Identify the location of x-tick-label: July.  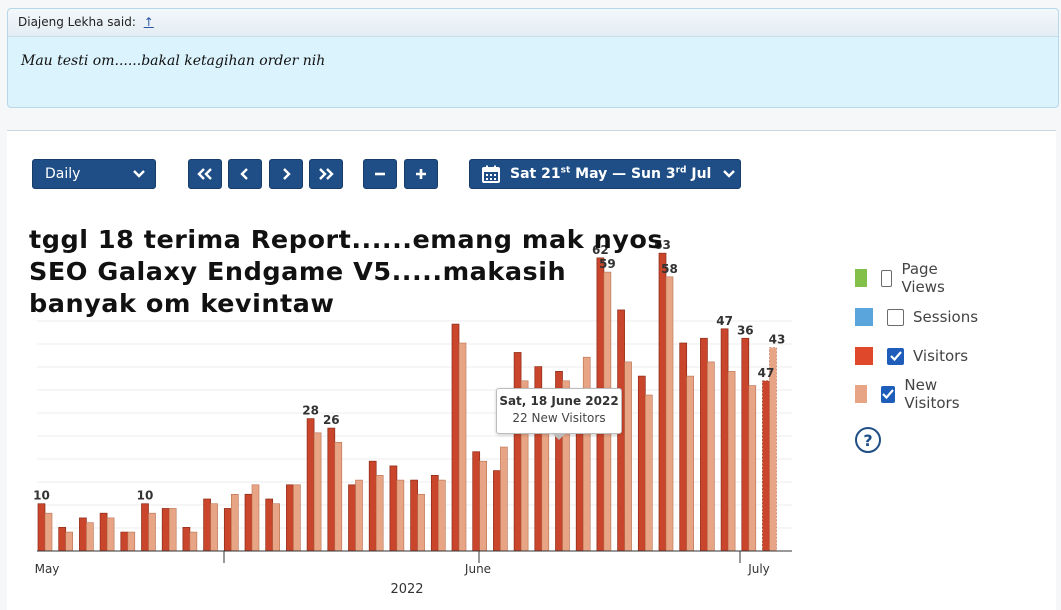
(758, 569).